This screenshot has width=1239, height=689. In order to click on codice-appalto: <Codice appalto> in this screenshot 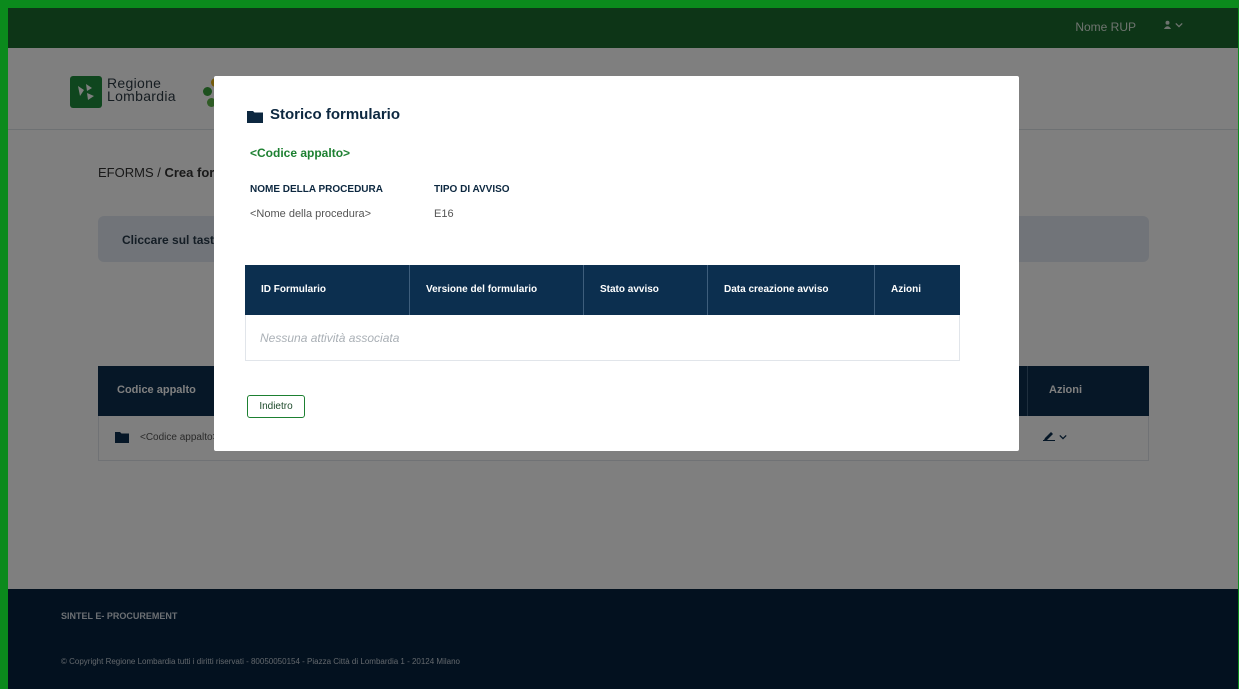, I will do `click(300, 153)`.